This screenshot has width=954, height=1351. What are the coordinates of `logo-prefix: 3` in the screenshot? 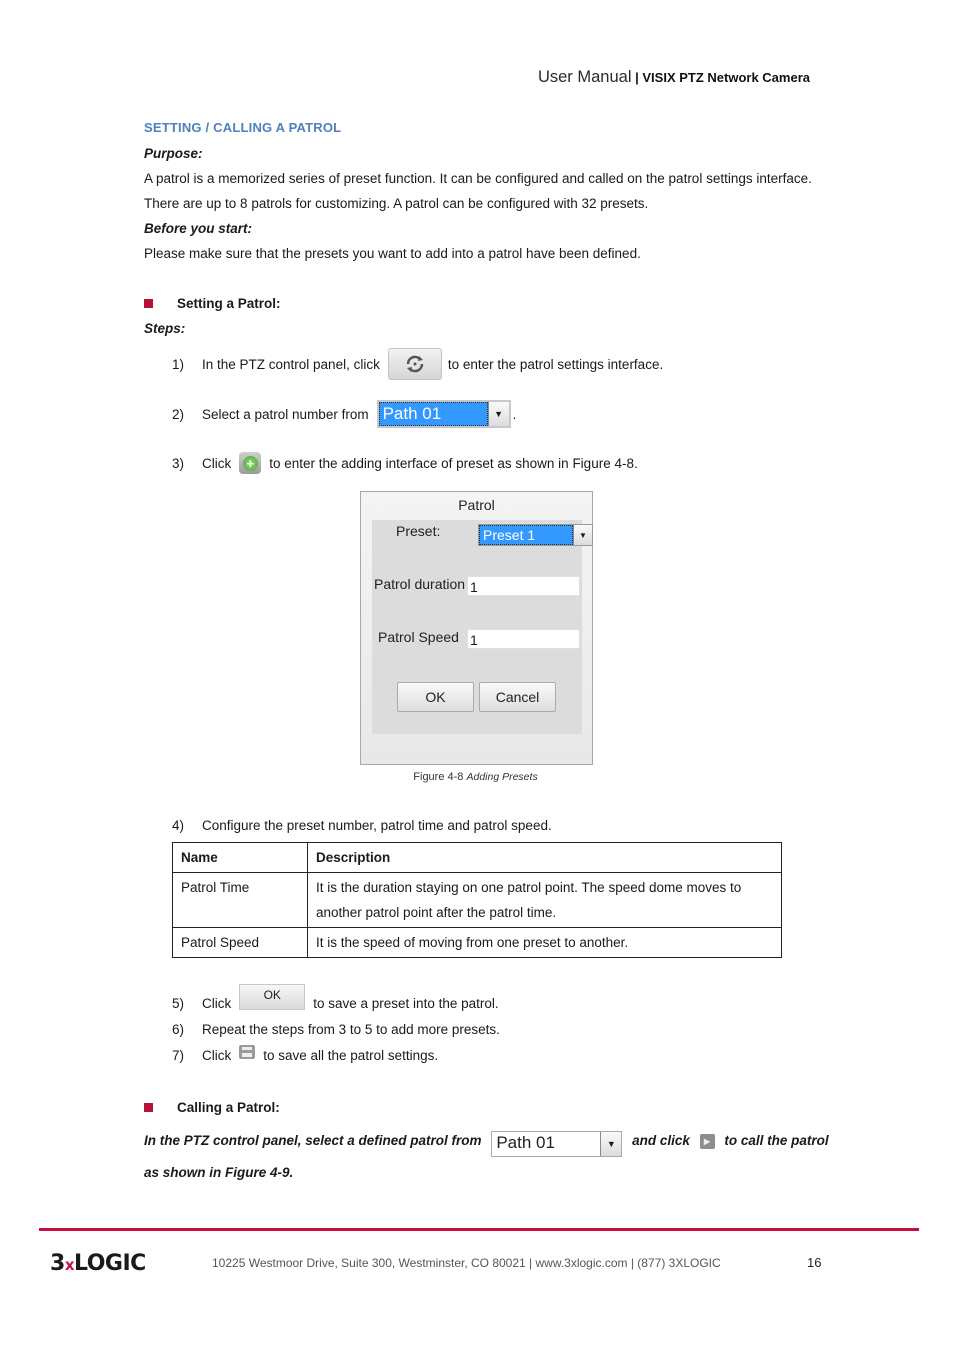 It's located at (57, 1263).